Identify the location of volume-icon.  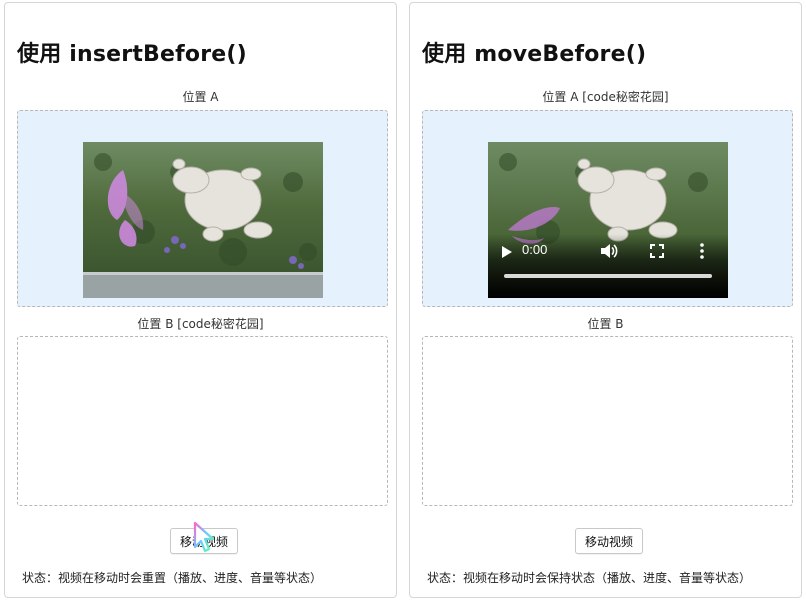
(609, 251).